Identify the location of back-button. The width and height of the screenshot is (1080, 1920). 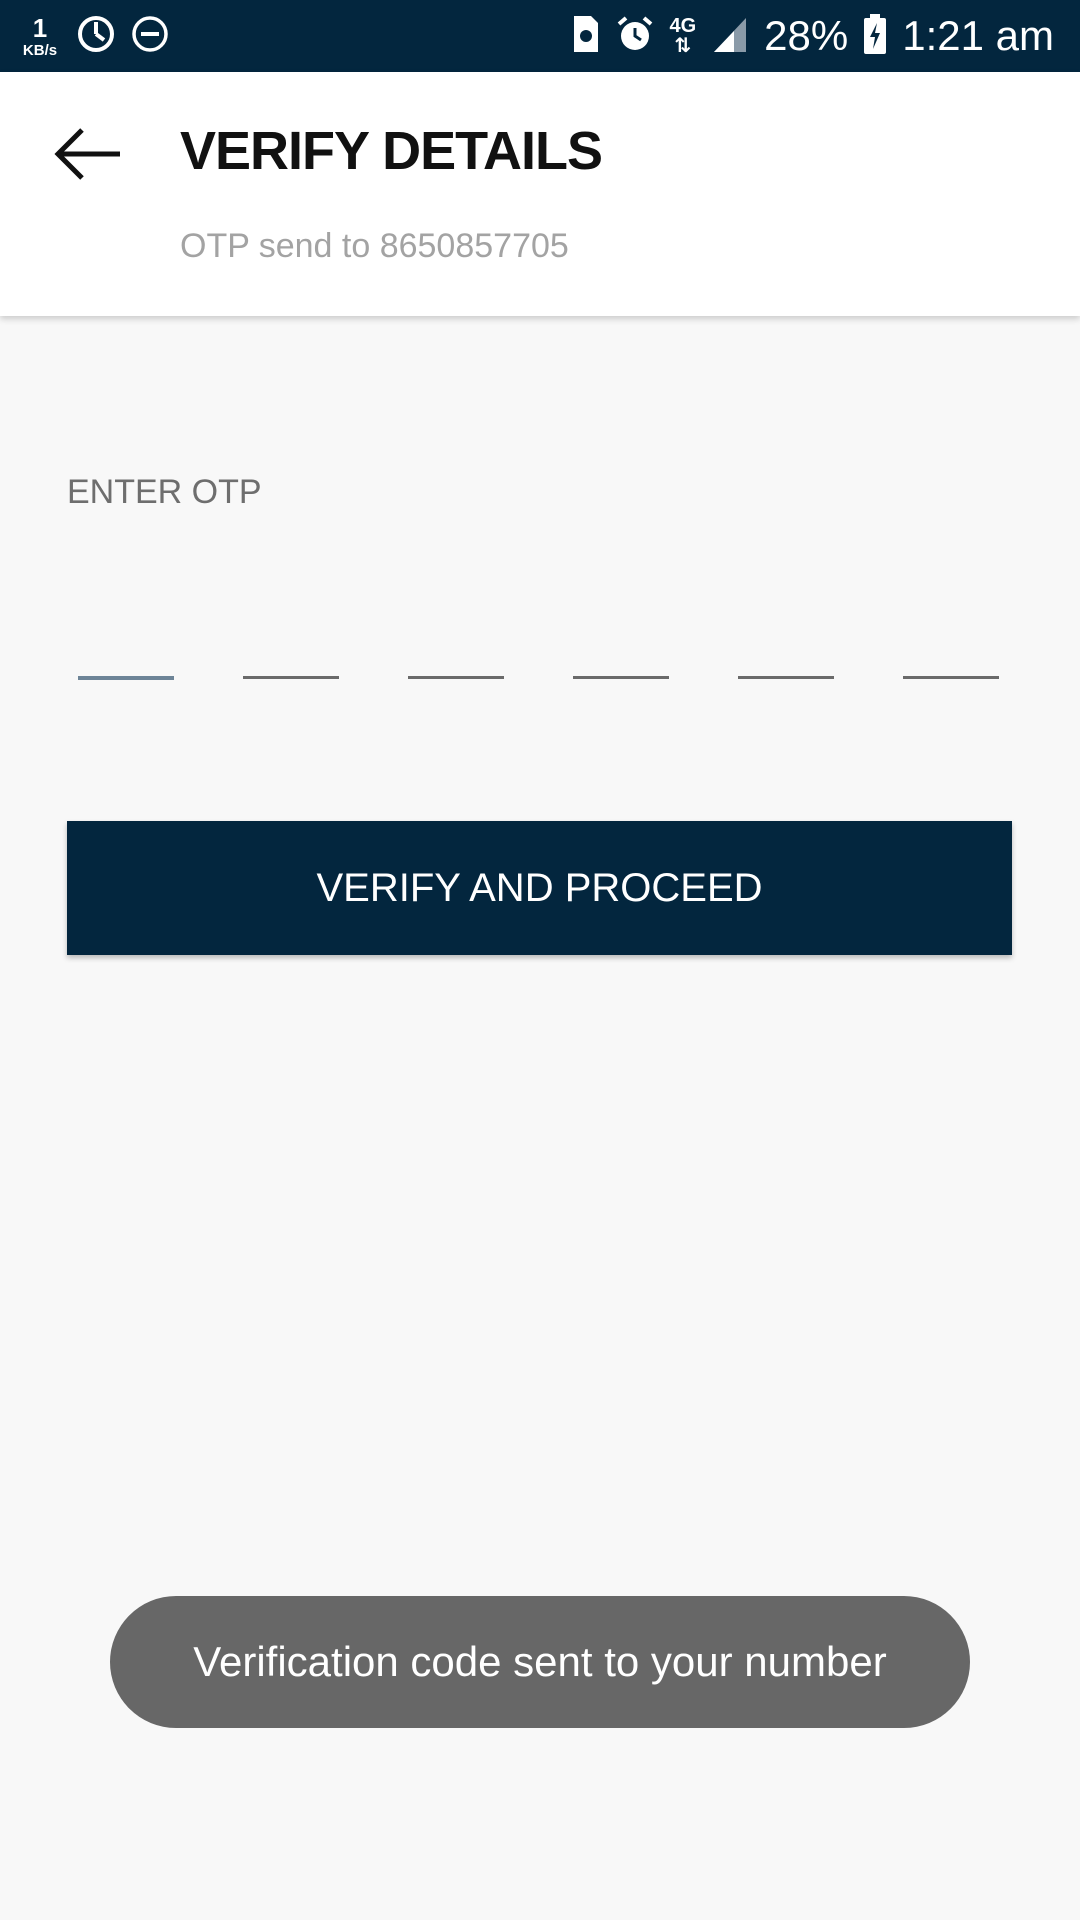
(90, 154).